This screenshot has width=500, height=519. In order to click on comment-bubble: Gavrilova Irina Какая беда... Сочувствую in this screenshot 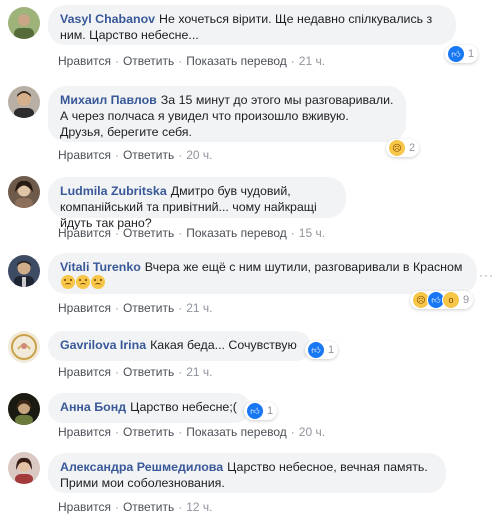, I will do `click(179, 346)`.